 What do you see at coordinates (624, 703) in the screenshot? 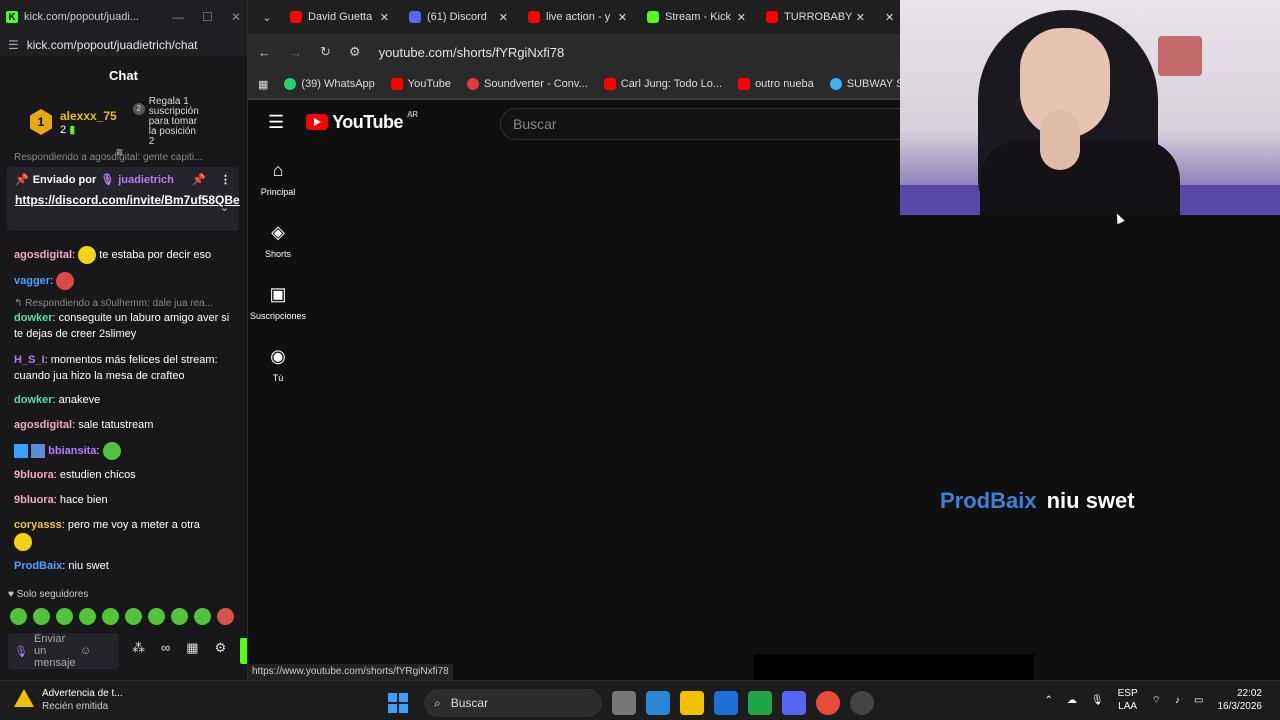
I see `task-view-icon` at bounding box center [624, 703].